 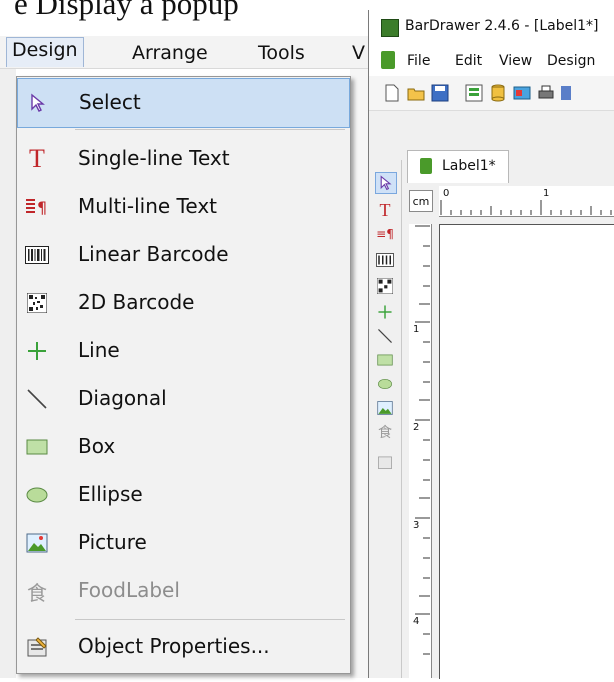 What do you see at coordinates (416, 93) in the screenshot?
I see `open-folder-icon` at bounding box center [416, 93].